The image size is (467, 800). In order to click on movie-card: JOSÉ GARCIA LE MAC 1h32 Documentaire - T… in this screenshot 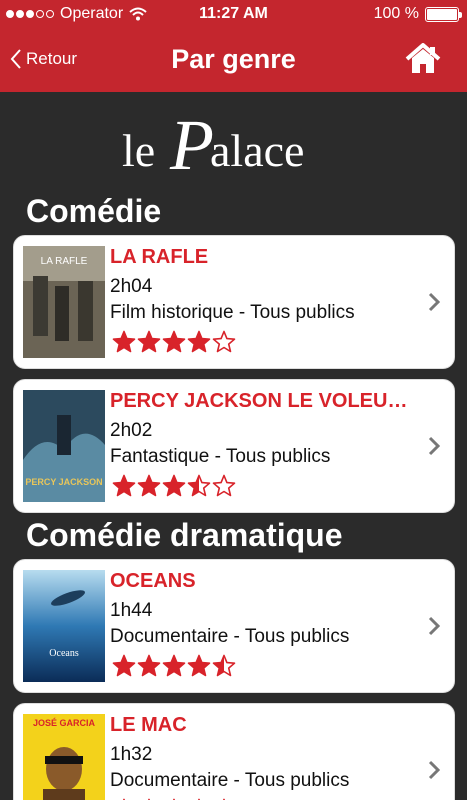, I will do `click(234, 751)`.